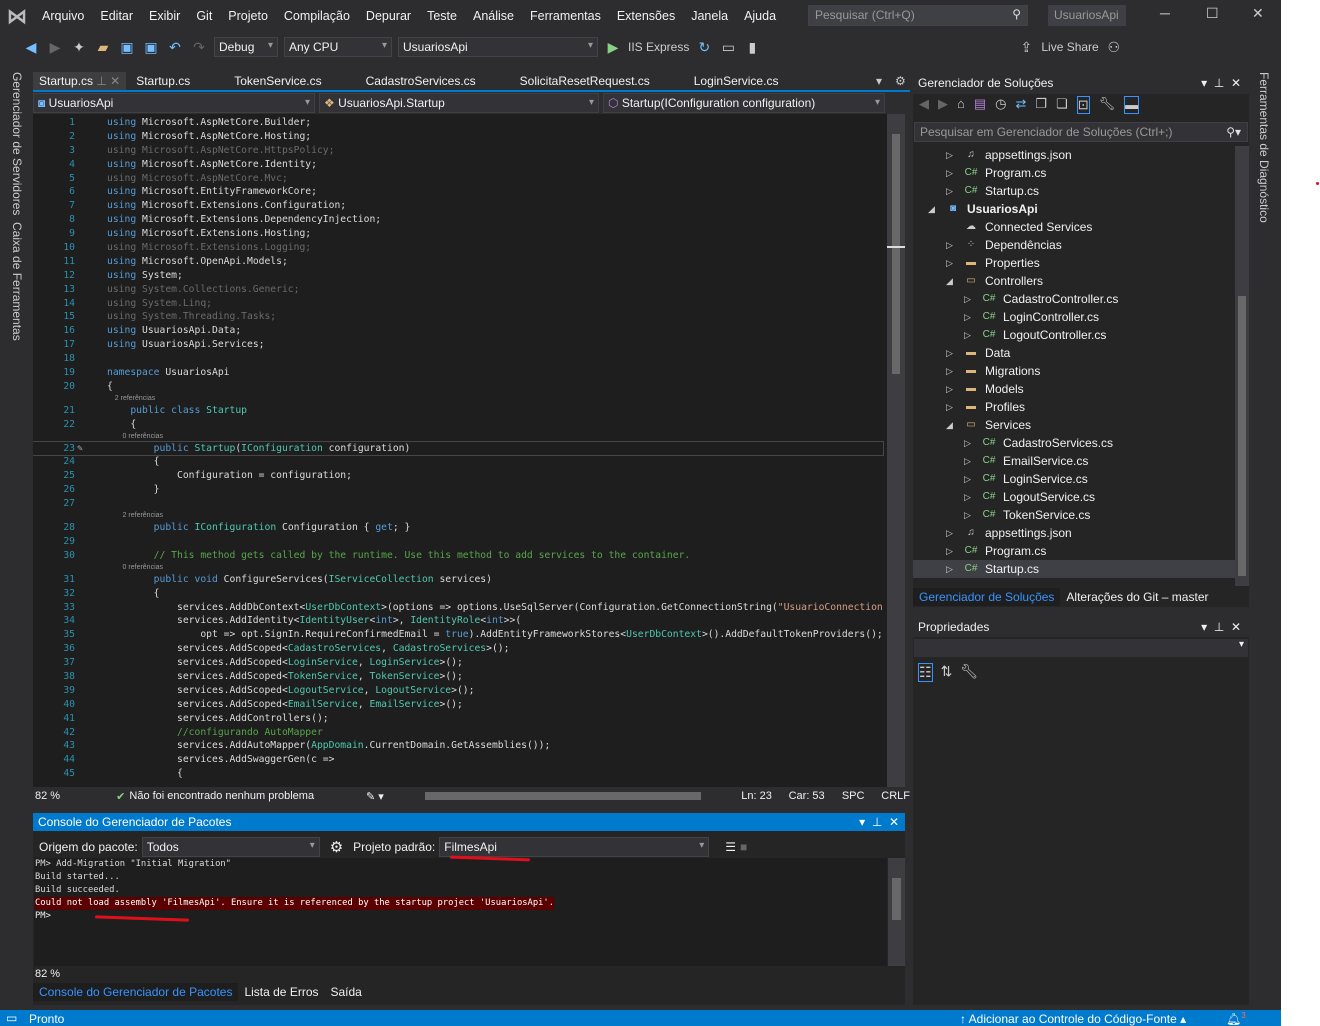 This screenshot has height=1026, width=1320. I want to click on default-project-select: FilmesApi, so click(574, 847).